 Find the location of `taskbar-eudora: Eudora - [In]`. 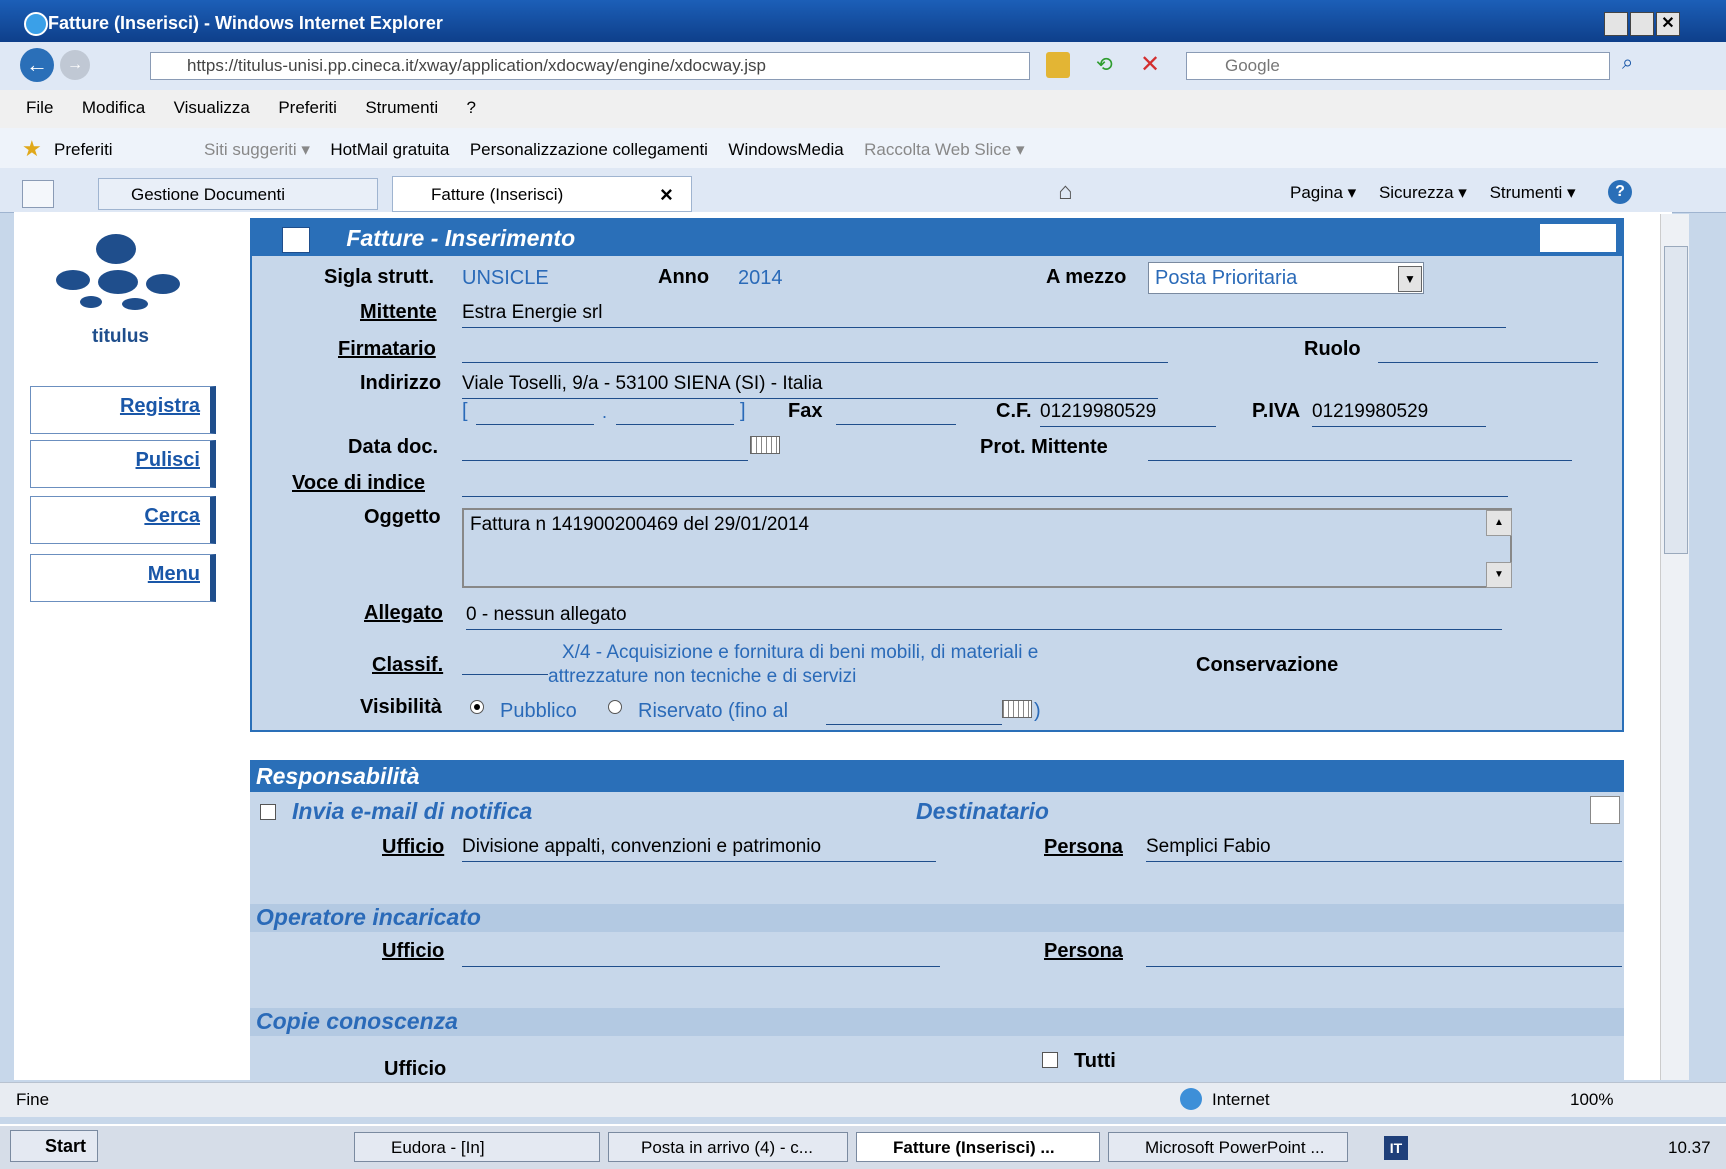

taskbar-eudora: Eudora - [In] is located at coordinates (477, 1147).